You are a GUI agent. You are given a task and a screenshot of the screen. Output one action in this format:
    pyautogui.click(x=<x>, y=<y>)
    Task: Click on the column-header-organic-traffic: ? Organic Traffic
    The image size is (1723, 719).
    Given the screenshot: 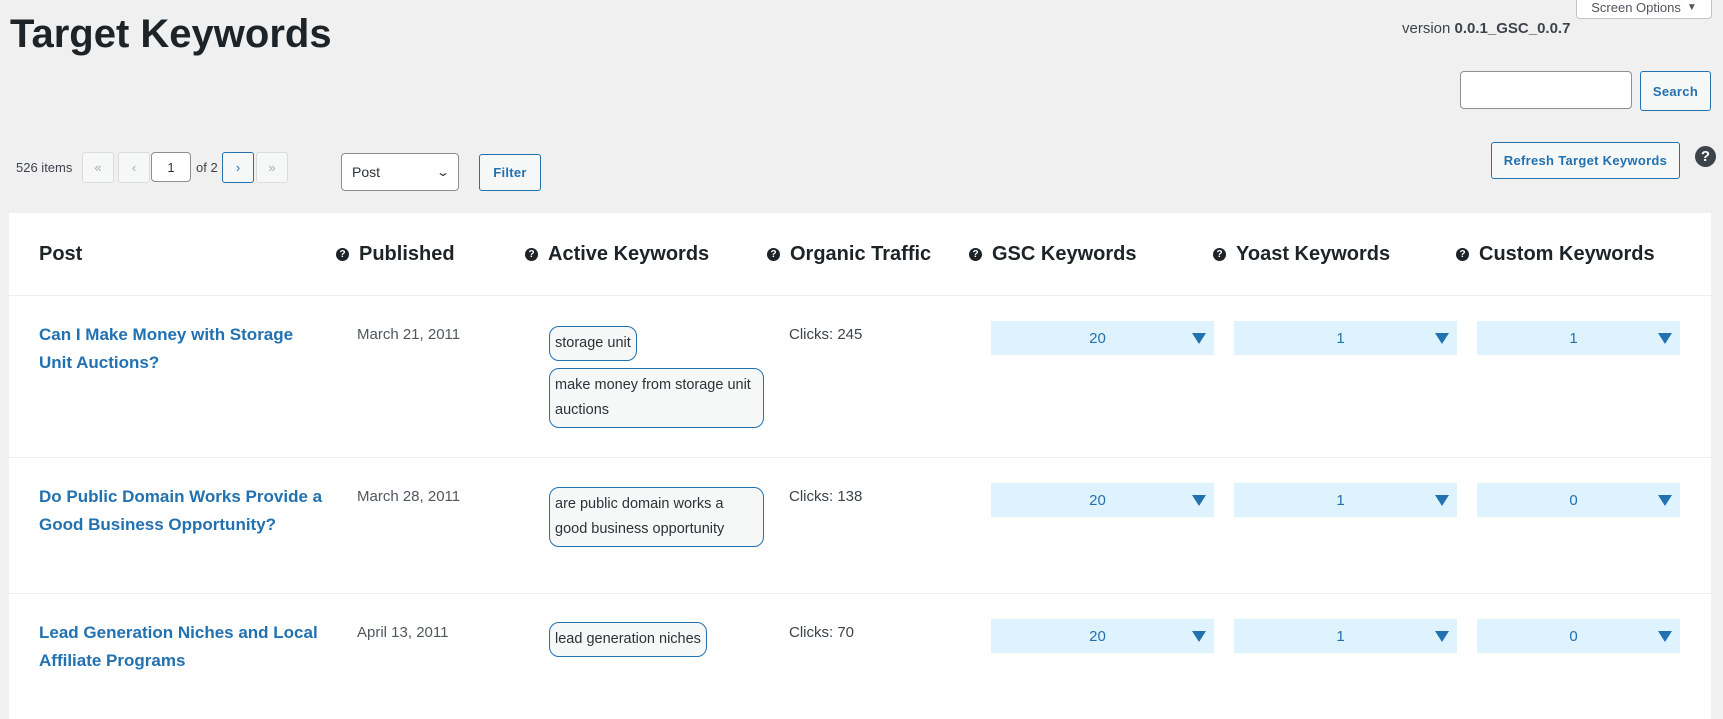 What is the action you would take?
    pyautogui.click(x=849, y=254)
    